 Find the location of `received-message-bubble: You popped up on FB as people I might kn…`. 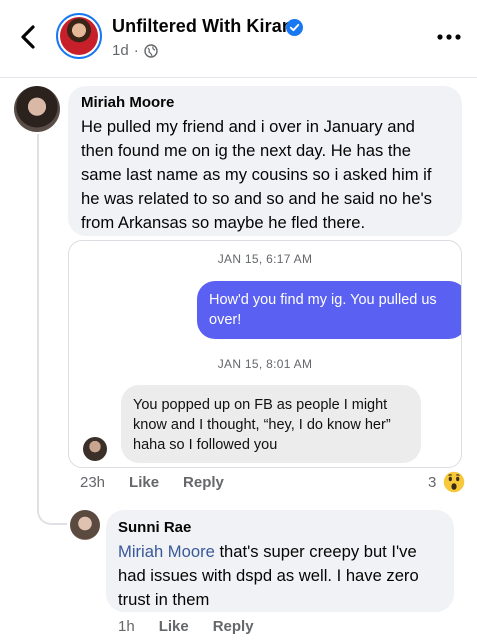

received-message-bubble: You popped up on FB as people I might kn… is located at coordinates (271, 424).